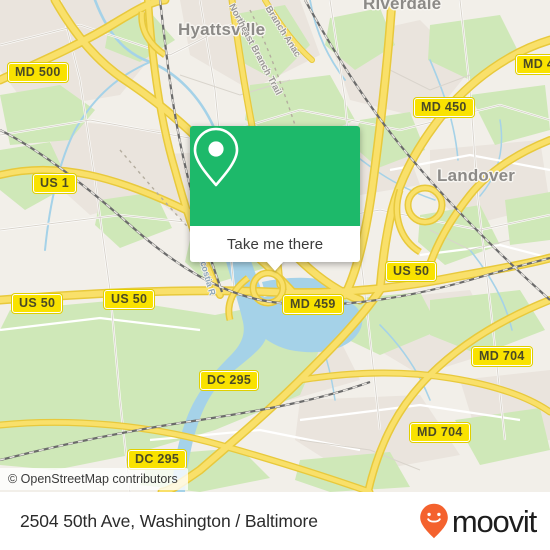 This screenshot has width=550, height=550. I want to click on moovit-logo: moovit, so click(478, 521).